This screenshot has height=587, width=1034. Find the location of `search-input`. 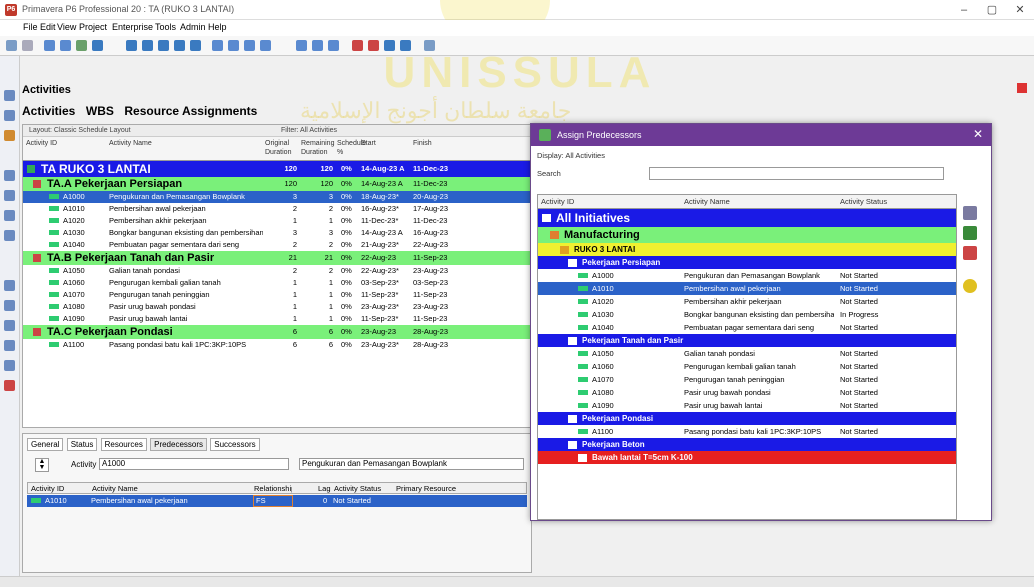

search-input is located at coordinates (796, 173).